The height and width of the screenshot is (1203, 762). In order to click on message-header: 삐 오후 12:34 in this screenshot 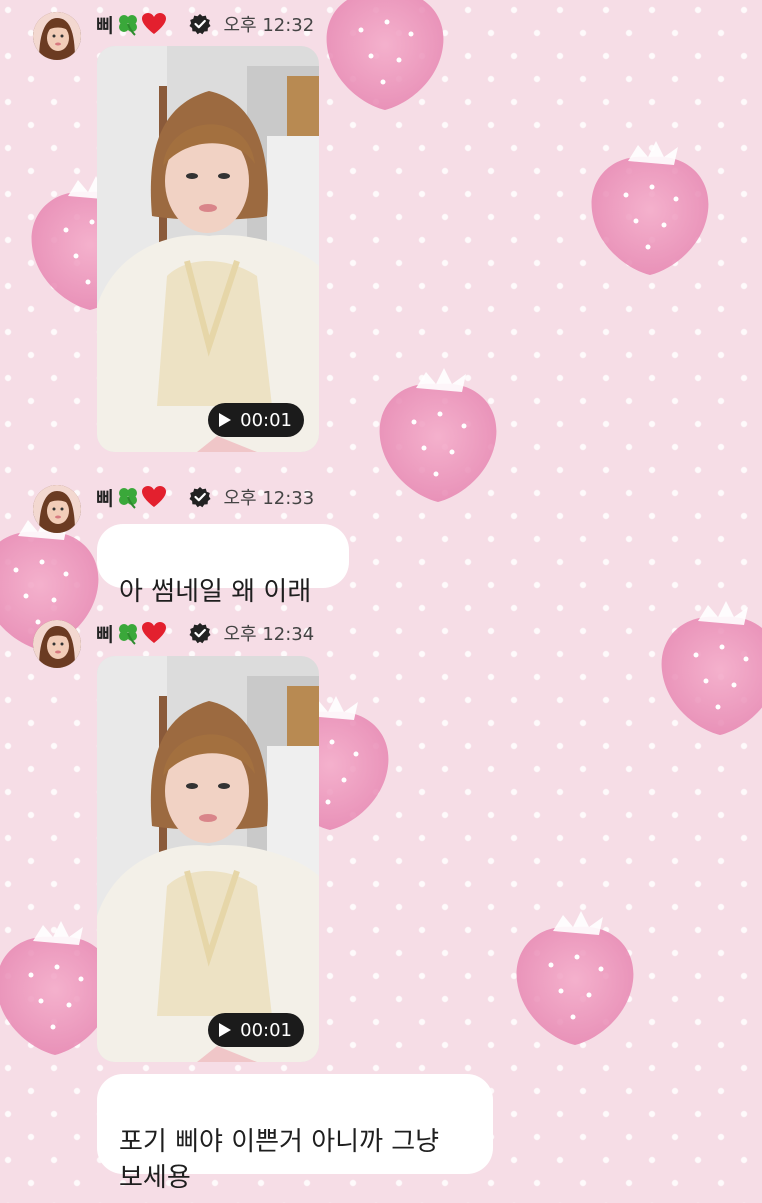, I will do `click(205, 633)`.